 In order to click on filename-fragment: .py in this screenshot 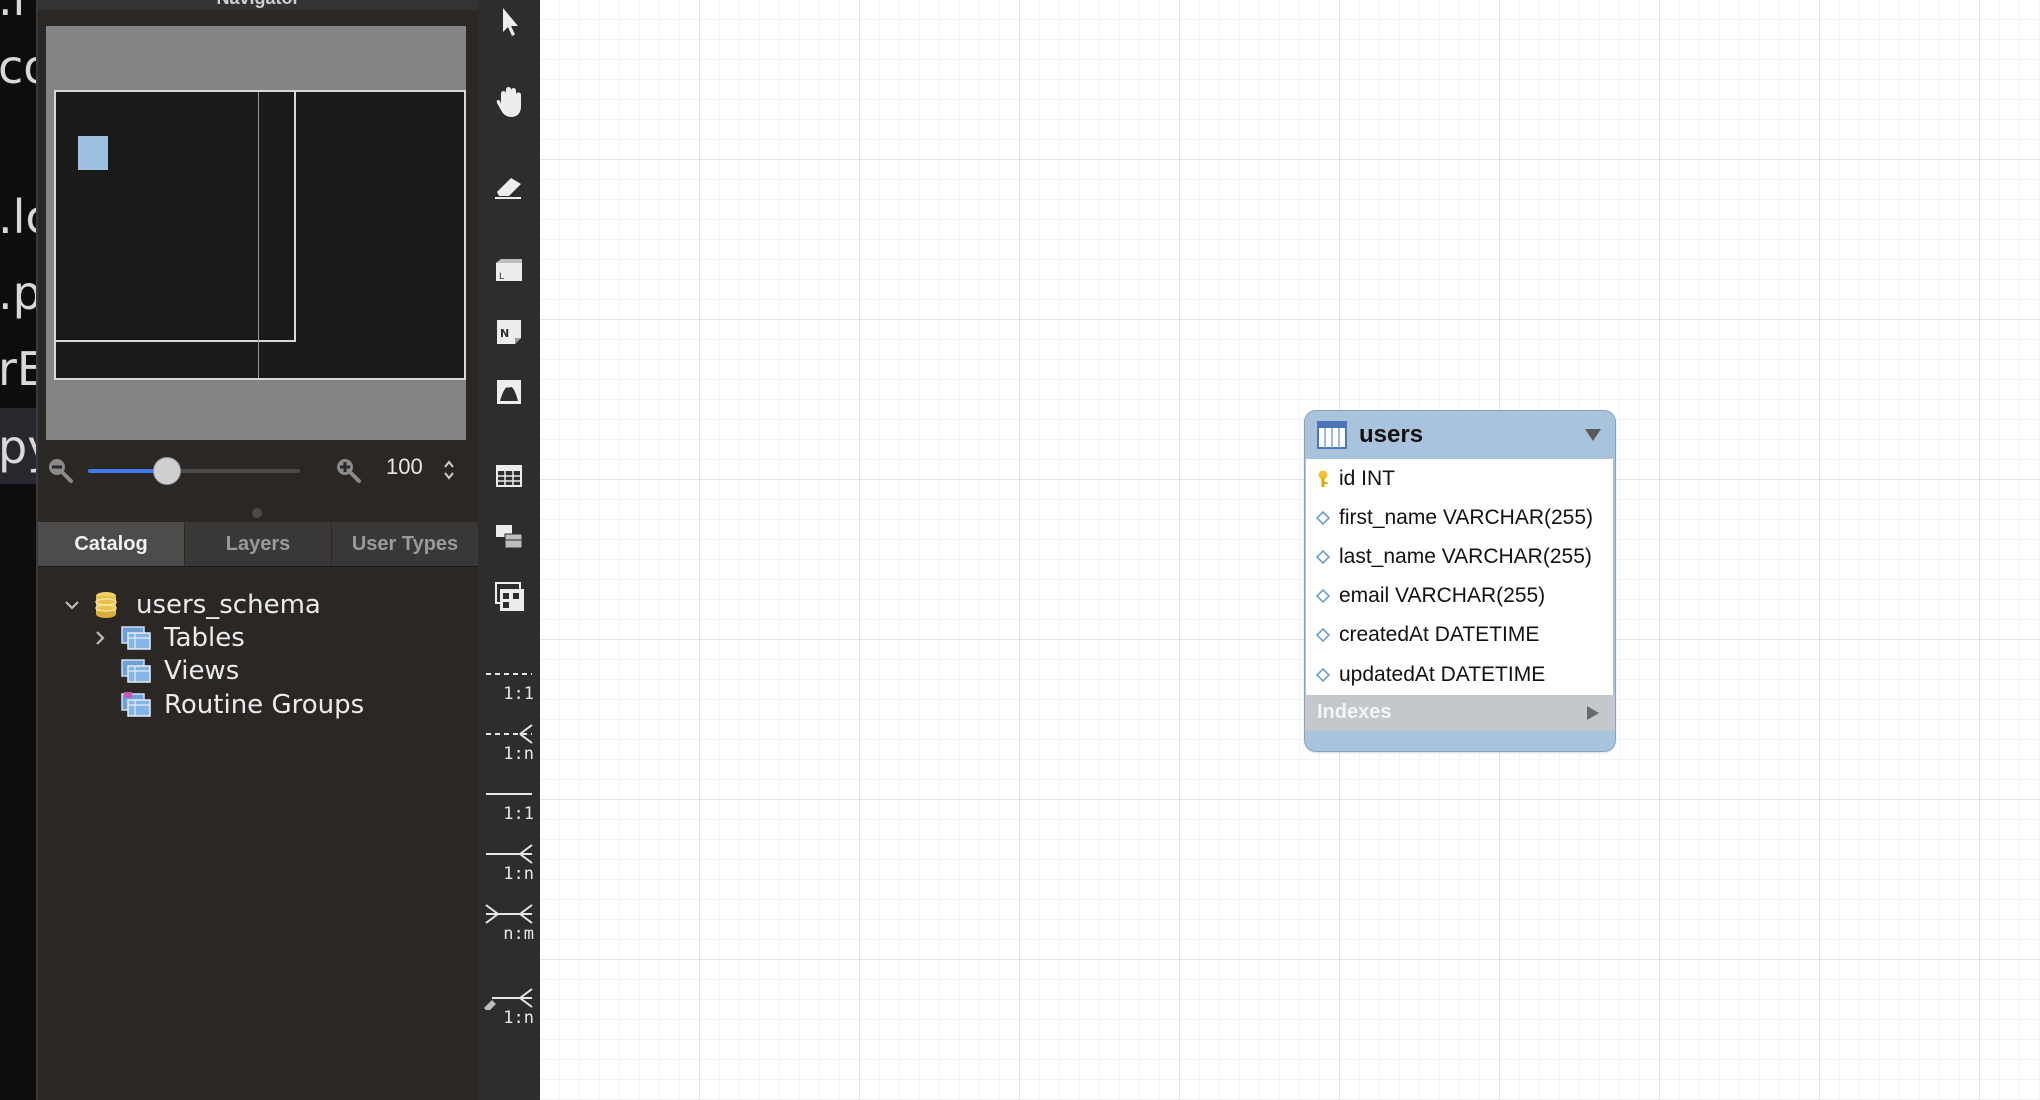, I will do `click(18, 293)`.